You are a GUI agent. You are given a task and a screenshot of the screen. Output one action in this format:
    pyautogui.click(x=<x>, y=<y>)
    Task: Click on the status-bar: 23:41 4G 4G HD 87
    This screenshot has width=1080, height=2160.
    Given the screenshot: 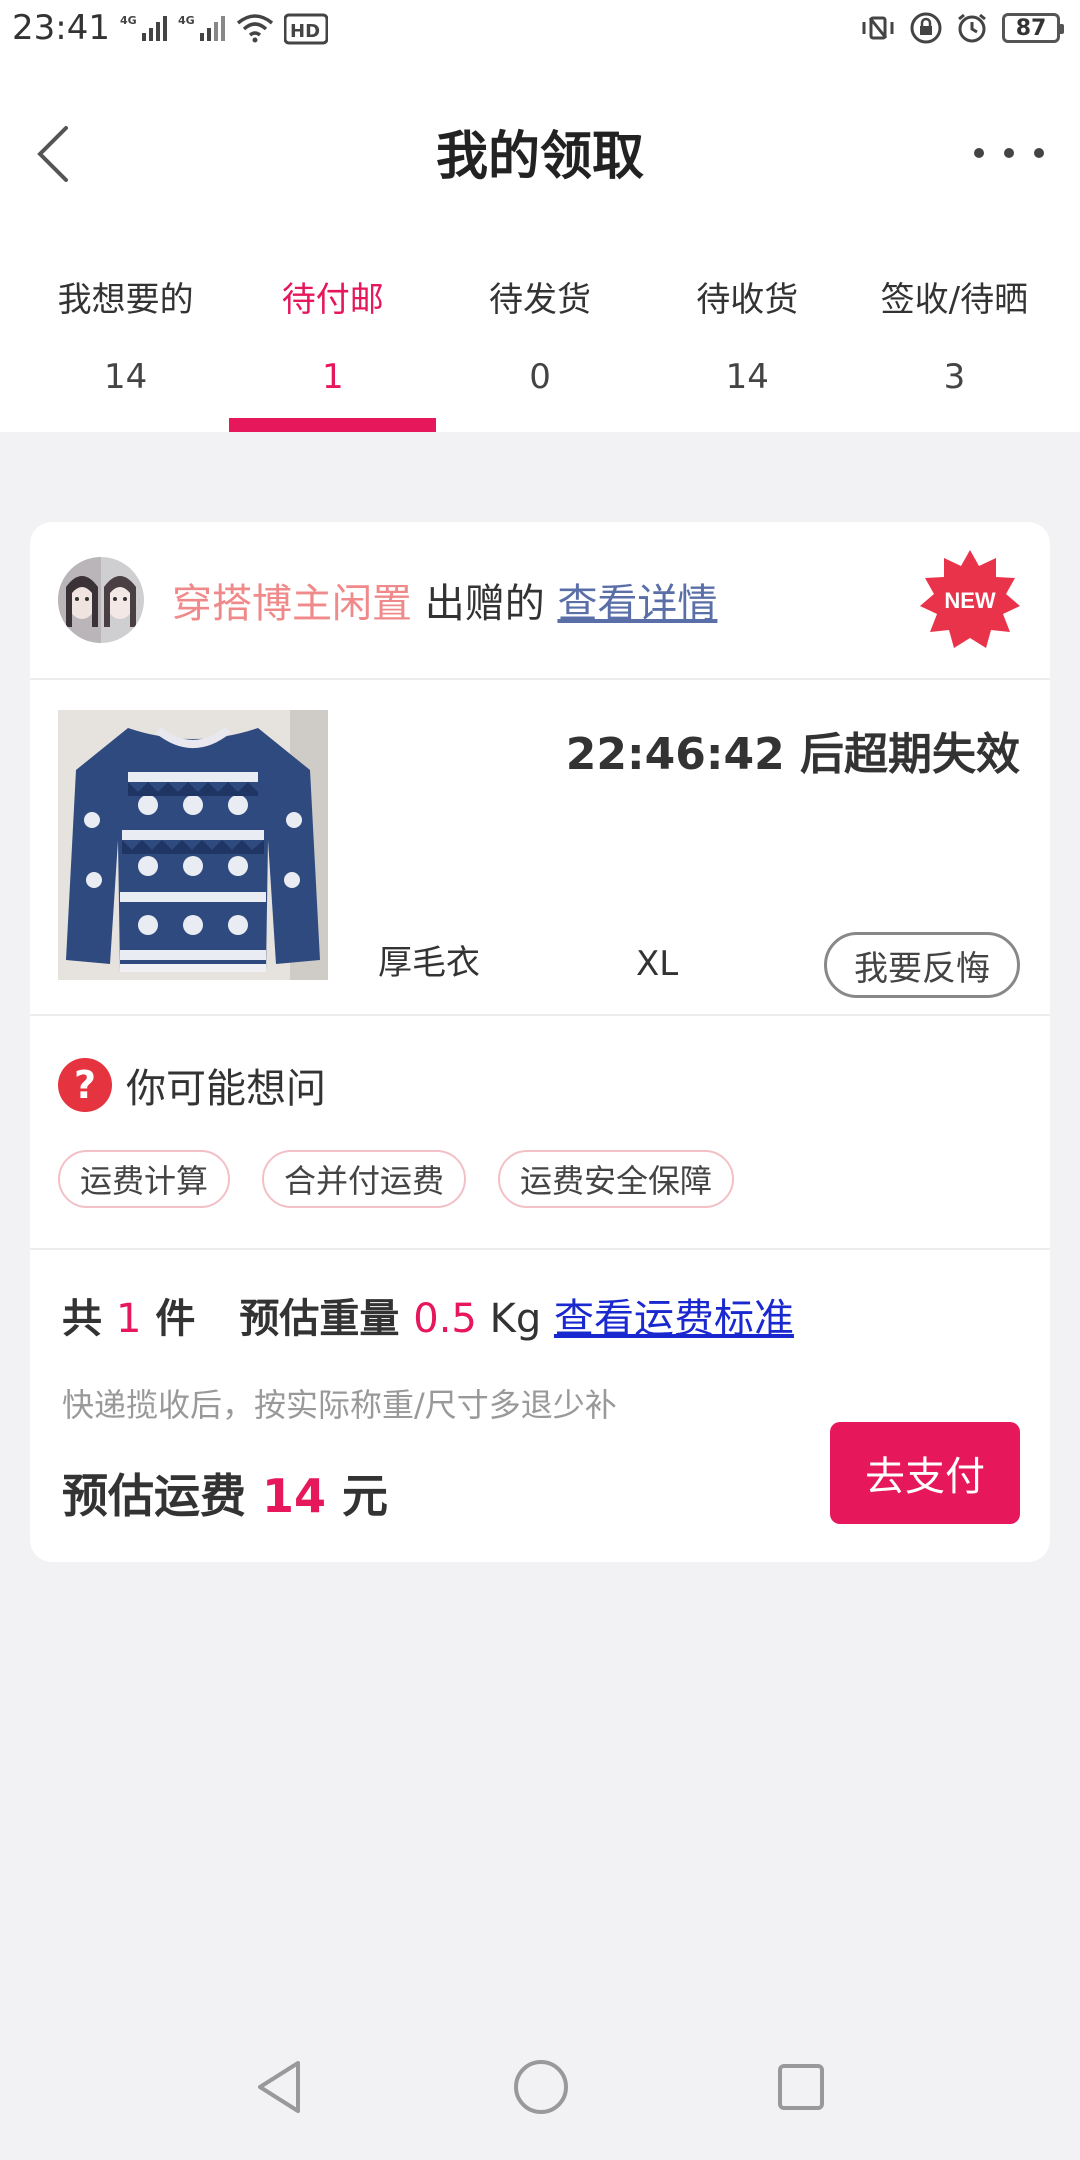 What is the action you would take?
    pyautogui.click(x=540, y=28)
    